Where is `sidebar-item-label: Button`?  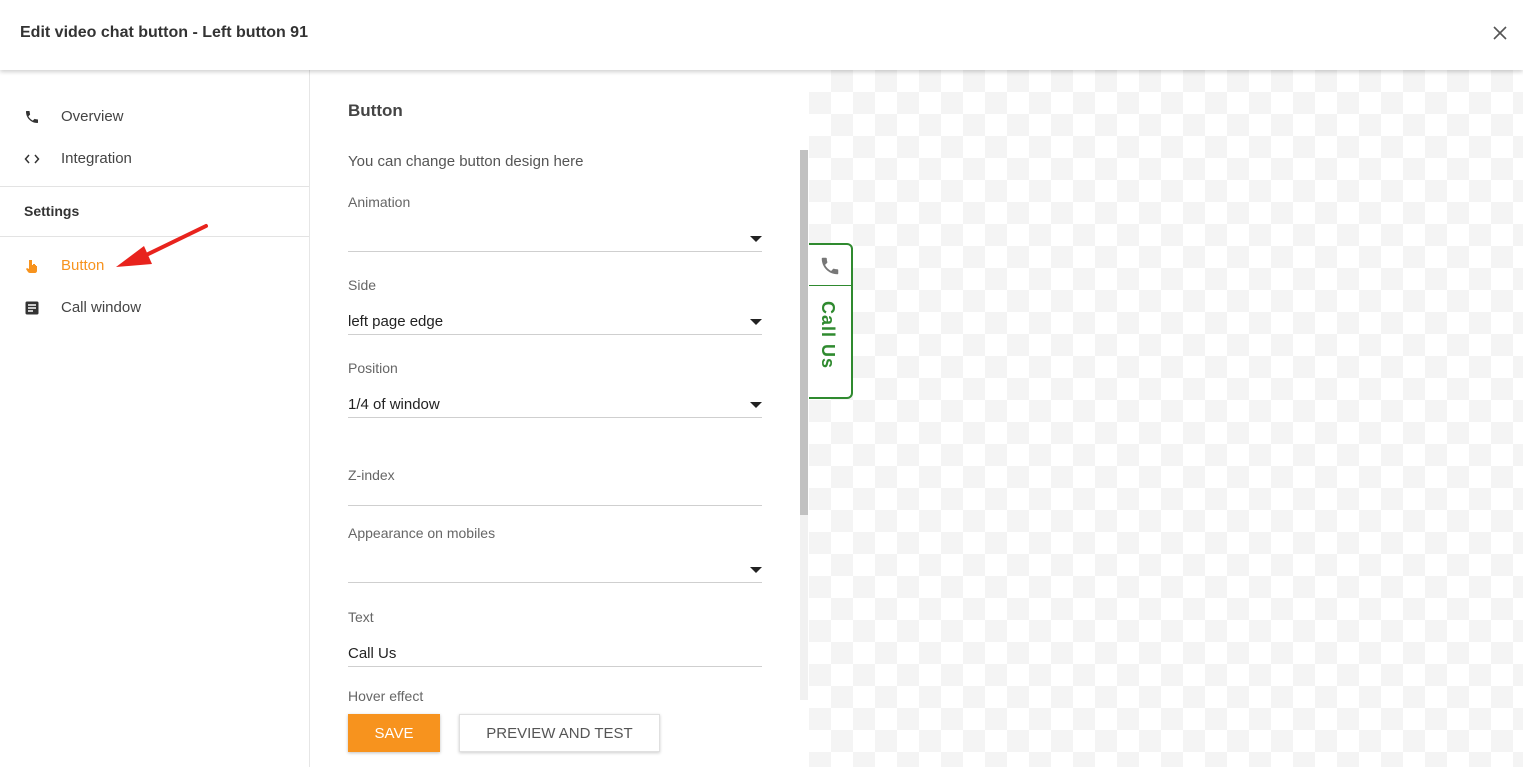 sidebar-item-label: Button is located at coordinates (83, 265).